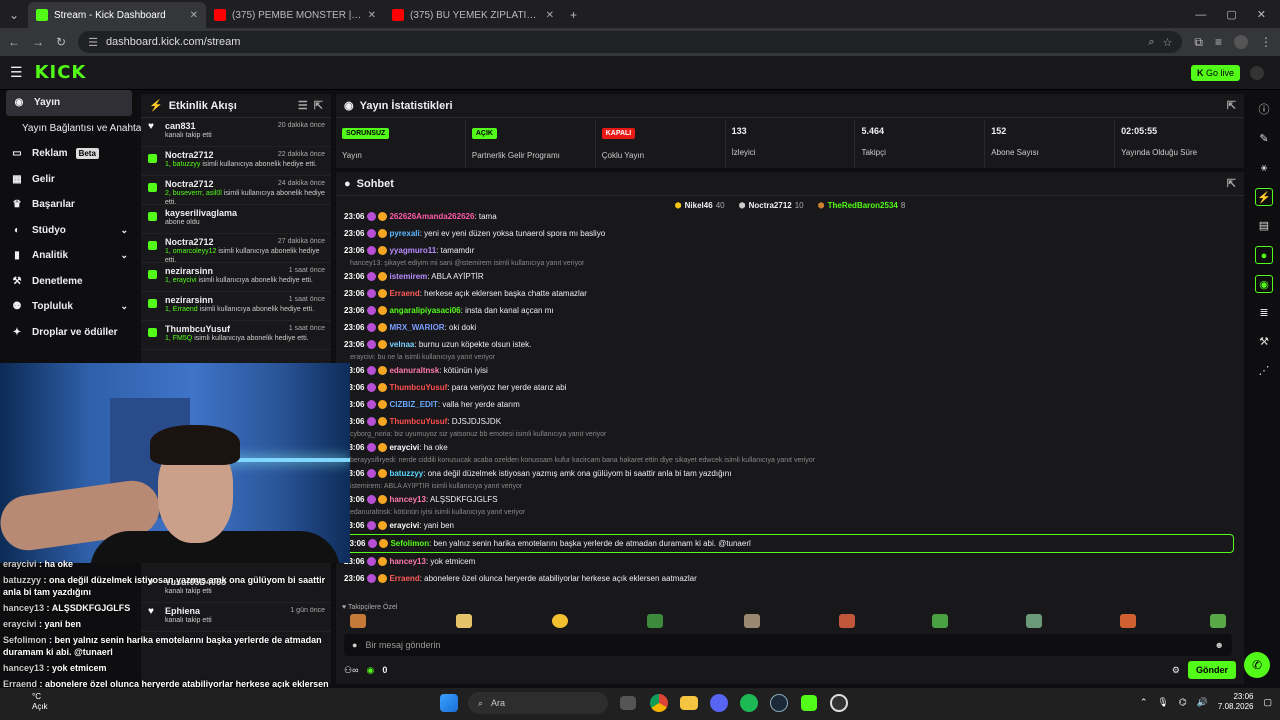 This screenshot has width=1280, height=720. What do you see at coordinates (245, 213) in the screenshot?
I see `activity-user: kayserilivaglama` at bounding box center [245, 213].